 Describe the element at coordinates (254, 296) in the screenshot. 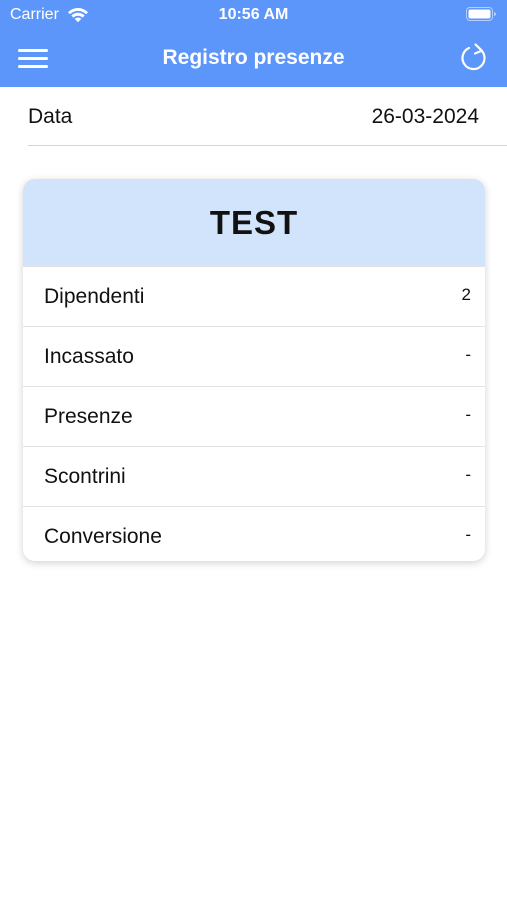

I see `card-row-dipendenti: Dipendenti 2` at that location.